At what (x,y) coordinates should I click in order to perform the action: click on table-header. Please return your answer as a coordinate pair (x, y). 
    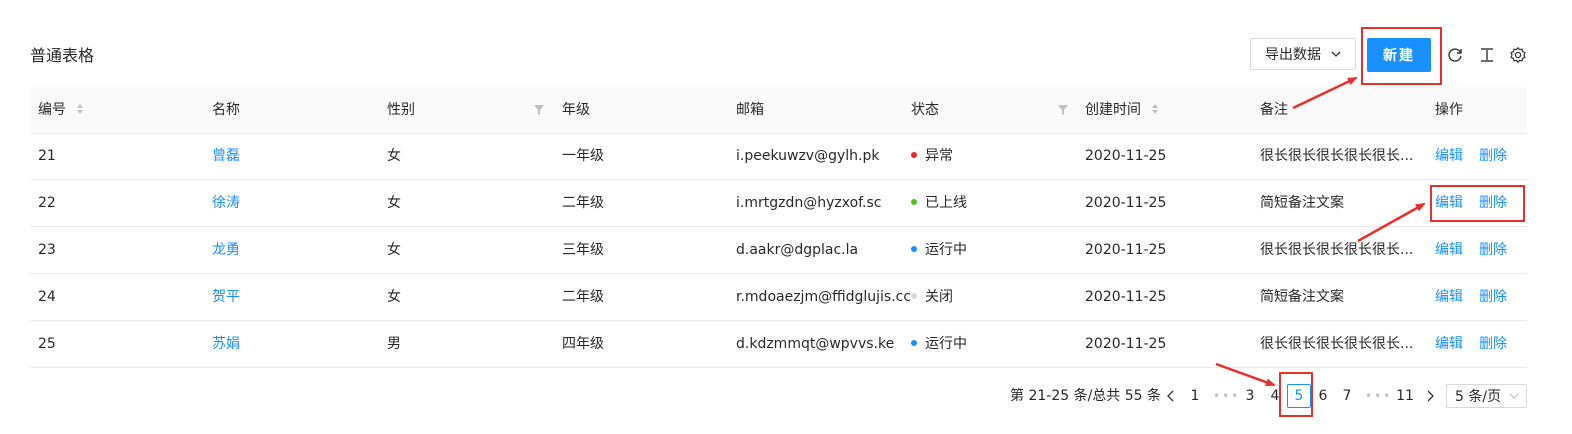
    Looking at the image, I should click on (778, 110).